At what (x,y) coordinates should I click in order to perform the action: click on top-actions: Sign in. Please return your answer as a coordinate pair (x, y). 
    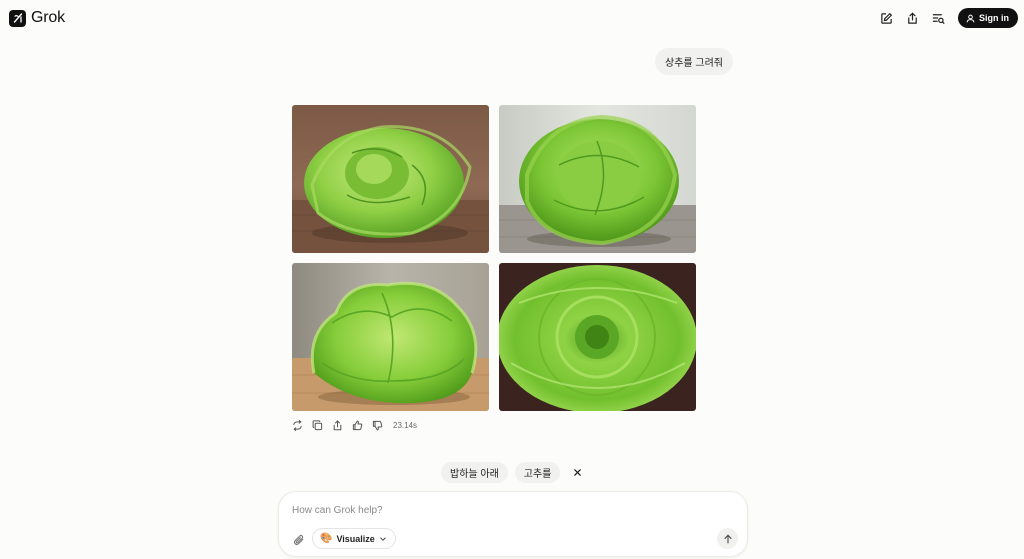
    Looking at the image, I should click on (948, 18).